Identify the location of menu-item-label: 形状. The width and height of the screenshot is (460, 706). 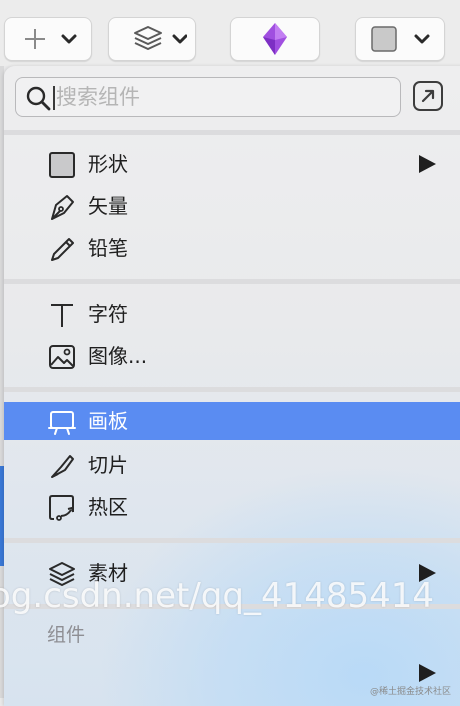
(108, 164).